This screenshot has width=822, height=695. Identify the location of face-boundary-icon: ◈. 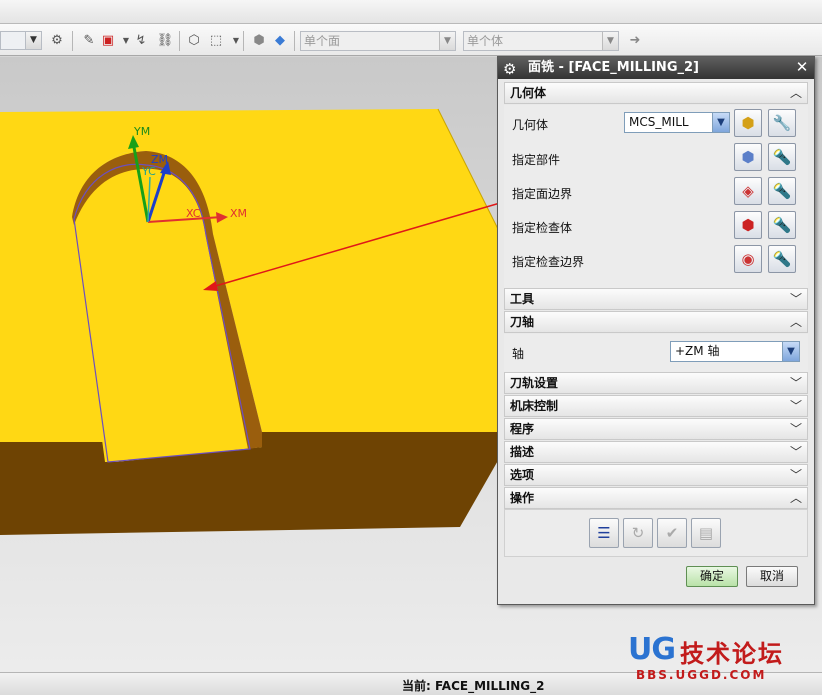
(748, 191).